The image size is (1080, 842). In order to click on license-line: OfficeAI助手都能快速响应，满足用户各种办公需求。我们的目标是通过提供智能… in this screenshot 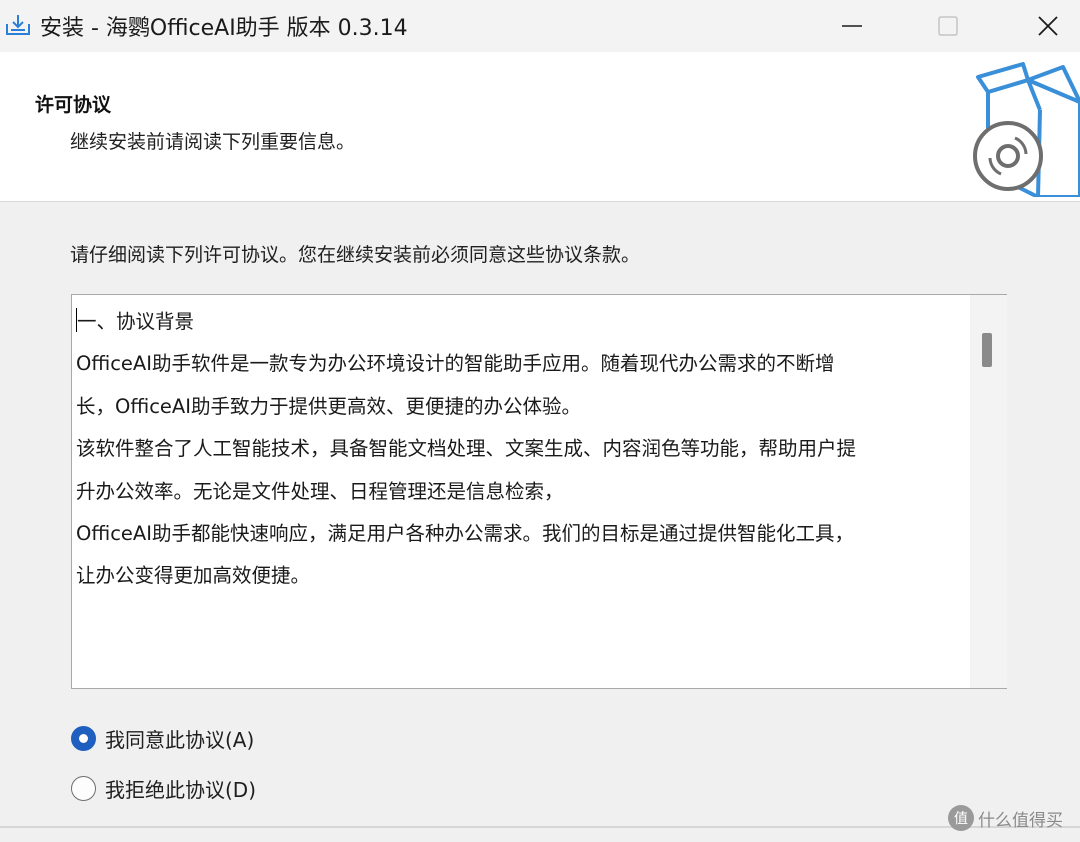, I will do `click(465, 534)`.